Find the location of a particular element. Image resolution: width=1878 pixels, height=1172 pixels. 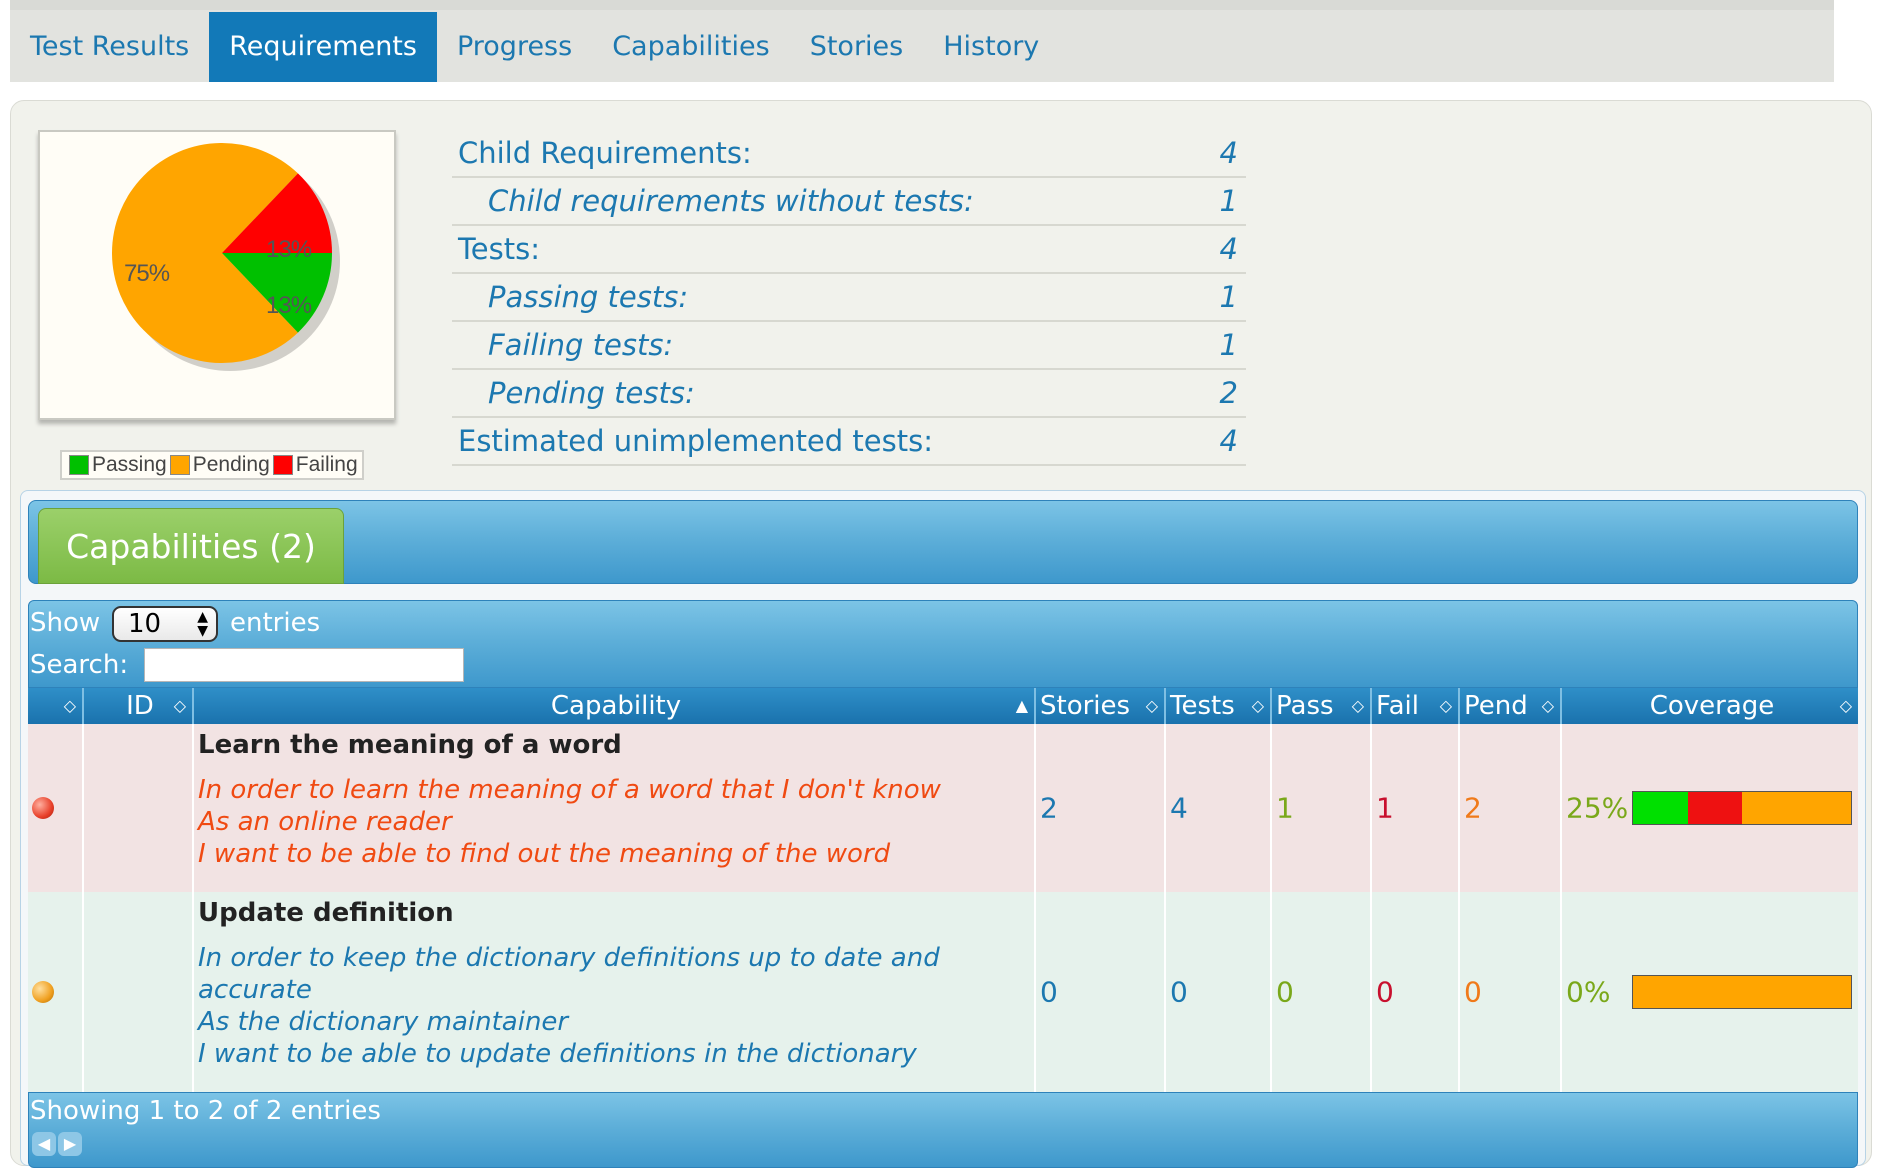

entries-value: 10 is located at coordinates (145, 624).